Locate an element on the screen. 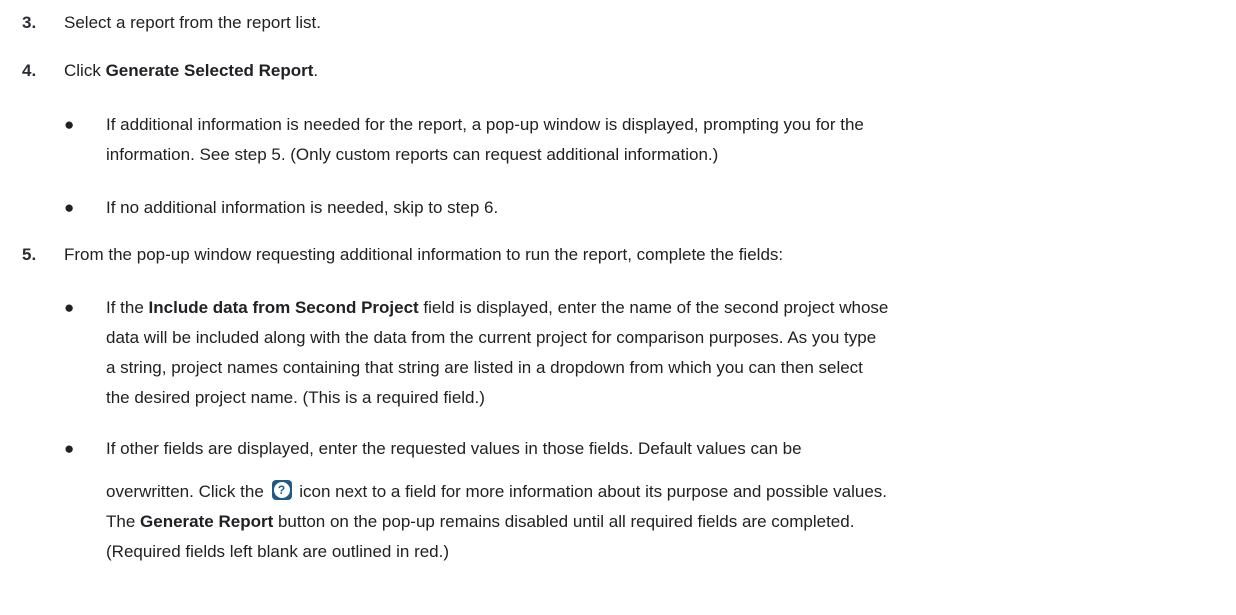 Image resolution: width=1236 pixels, height=615 pixels. text-part: overwritten. Click the is located at coordinates (187, 491).